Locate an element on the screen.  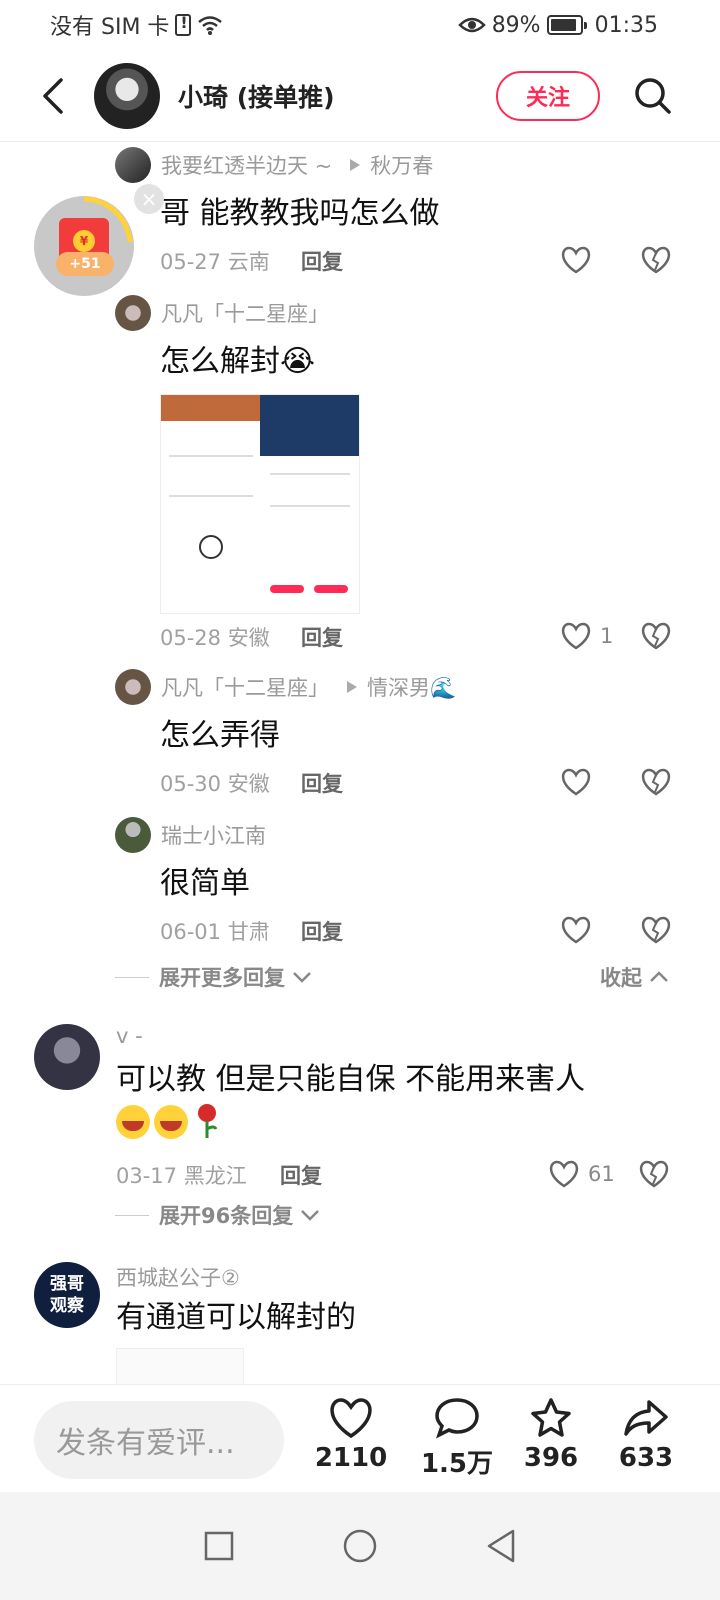
author-avatar is located at coordinates (127, 95).